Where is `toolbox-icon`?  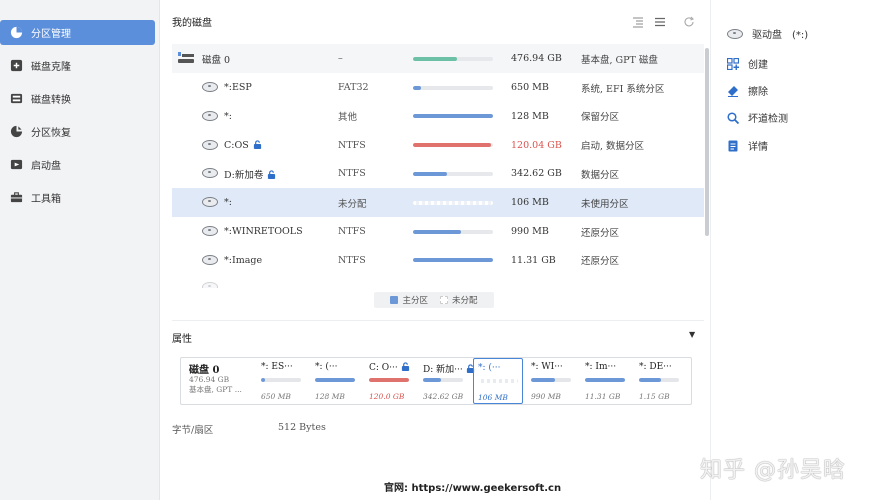 toolbox-icon is located at coordinates (16, 197).